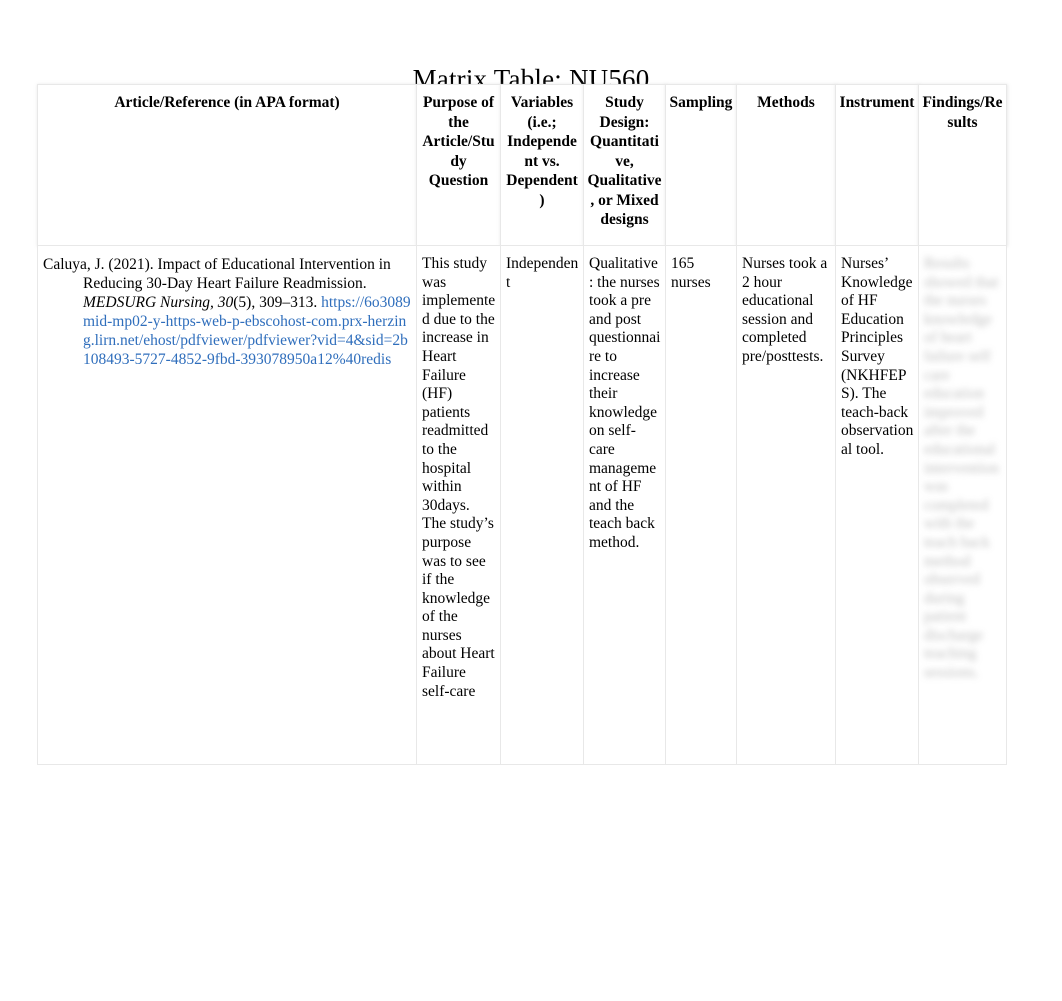  I want to click on column-header-methods: Methods, so click(786, 165).